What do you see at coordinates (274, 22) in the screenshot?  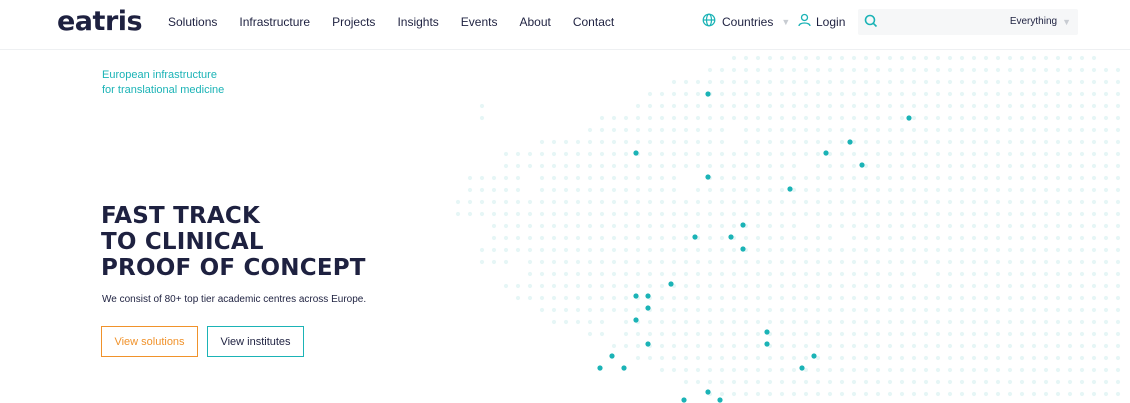 I see `nav-item-infrastructure: Infrastructure` at bounding box center [274, 22].